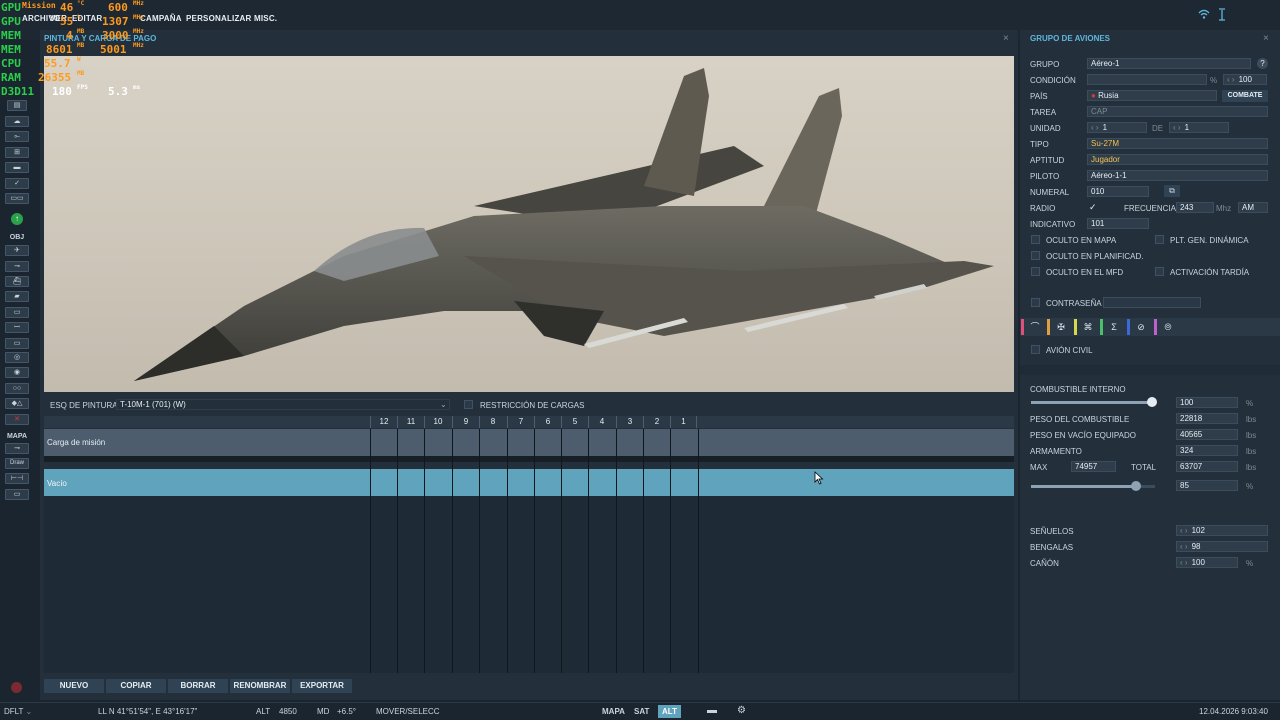  Describe the element at coordinates (1199, 127) in the screenshot. I see `de-stepper: ‹ › 1` at that location.